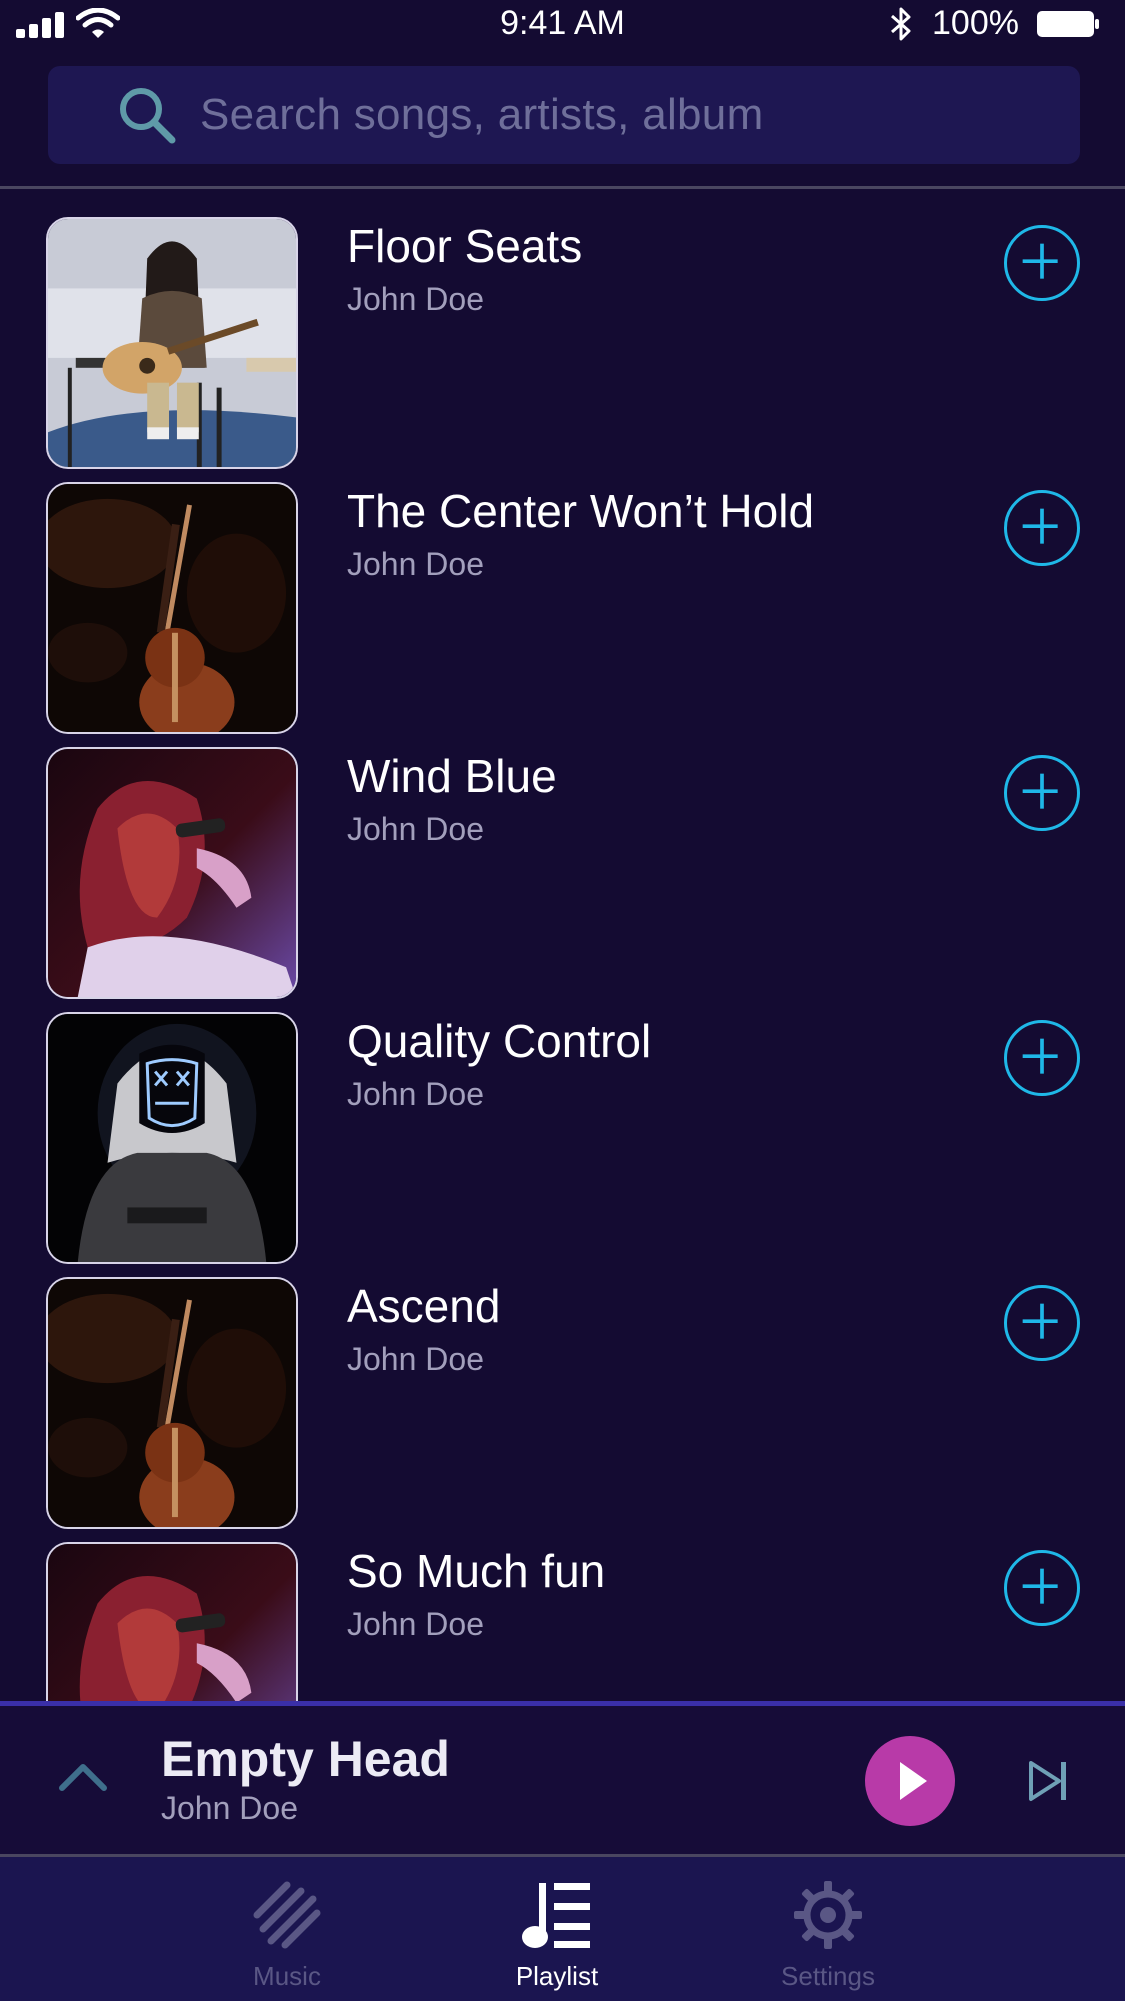  I want to click on tab-settings: Settings, so click(828, 1929).